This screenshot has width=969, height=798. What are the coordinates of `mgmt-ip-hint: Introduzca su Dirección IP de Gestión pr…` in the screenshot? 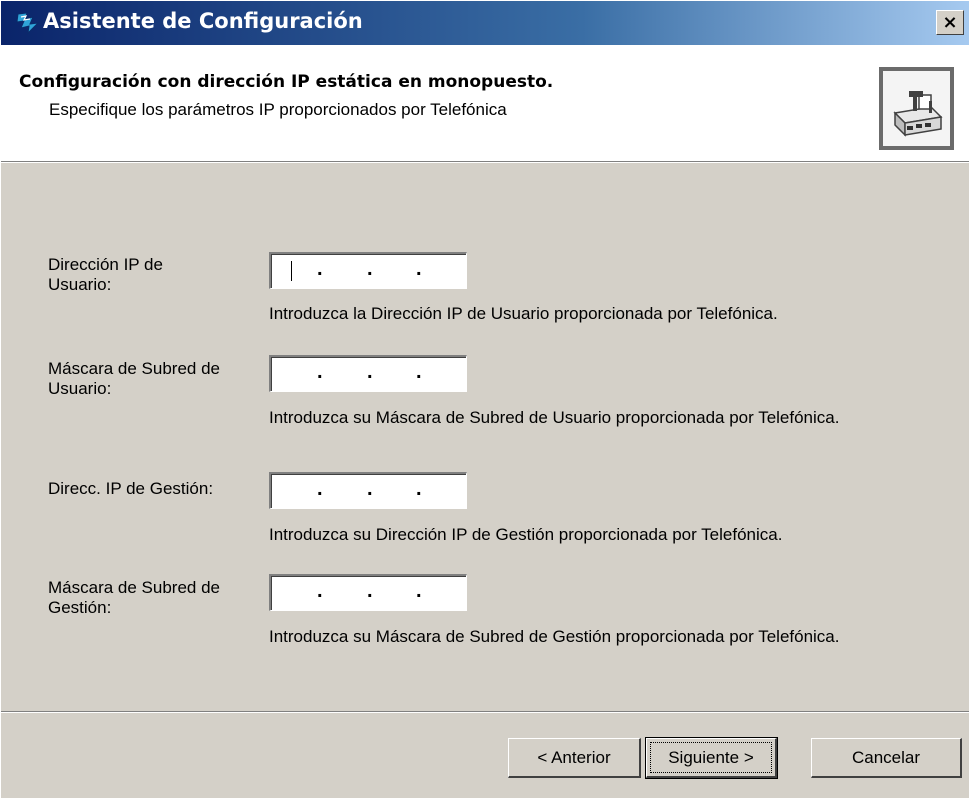 It's located at (526, 534).